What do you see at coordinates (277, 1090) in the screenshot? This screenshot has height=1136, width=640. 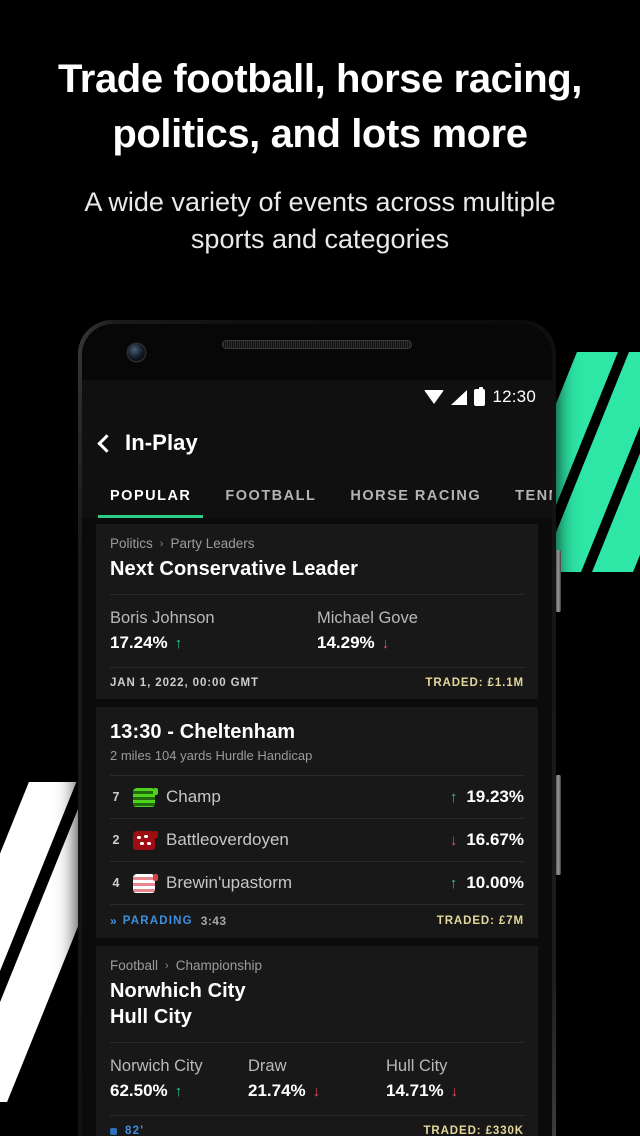 I see `selection-percent: 21.74%` at bounding box center [277, 1090].